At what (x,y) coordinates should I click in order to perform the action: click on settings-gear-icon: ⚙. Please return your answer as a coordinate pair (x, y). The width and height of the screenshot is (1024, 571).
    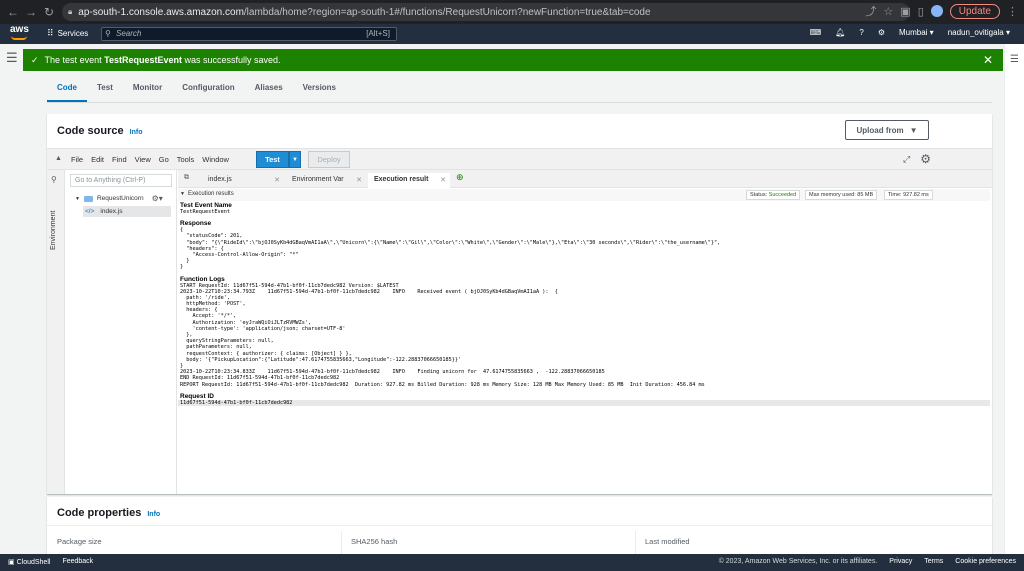
    Looking at the image, I should click on (881, 32).